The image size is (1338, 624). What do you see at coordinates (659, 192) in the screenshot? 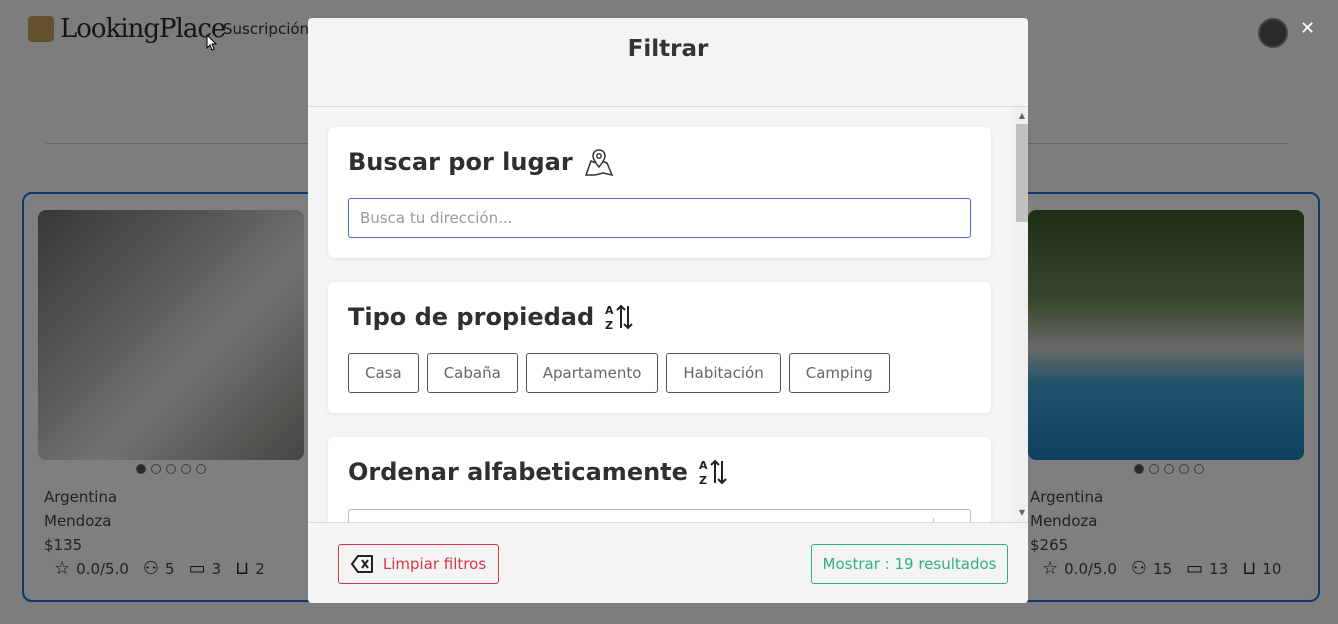
I see `section-search-place: Buscar por lugar` at bounding box center [659, 192].